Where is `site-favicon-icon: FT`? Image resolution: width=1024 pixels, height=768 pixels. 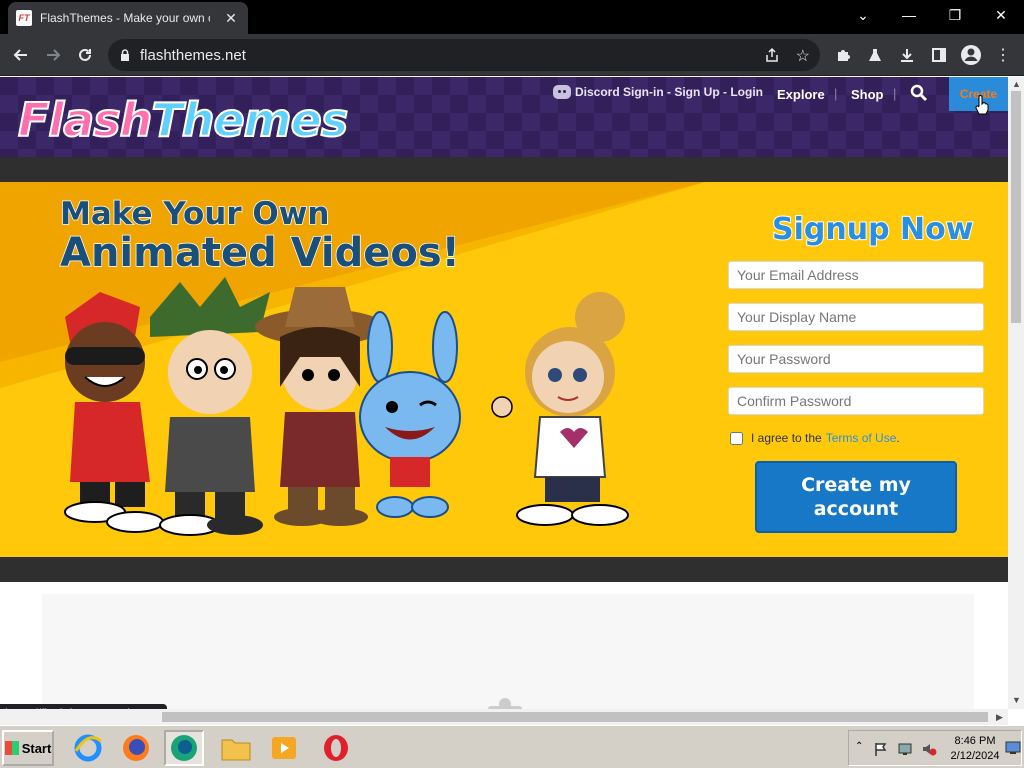 site-favicon-icon: FT is located at coordinates (24, 18).